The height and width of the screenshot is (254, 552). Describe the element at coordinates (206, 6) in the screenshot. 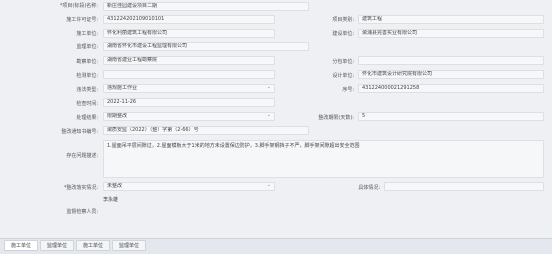

I see `project-name-field: 新庄佳园建设项目二期` at that location.